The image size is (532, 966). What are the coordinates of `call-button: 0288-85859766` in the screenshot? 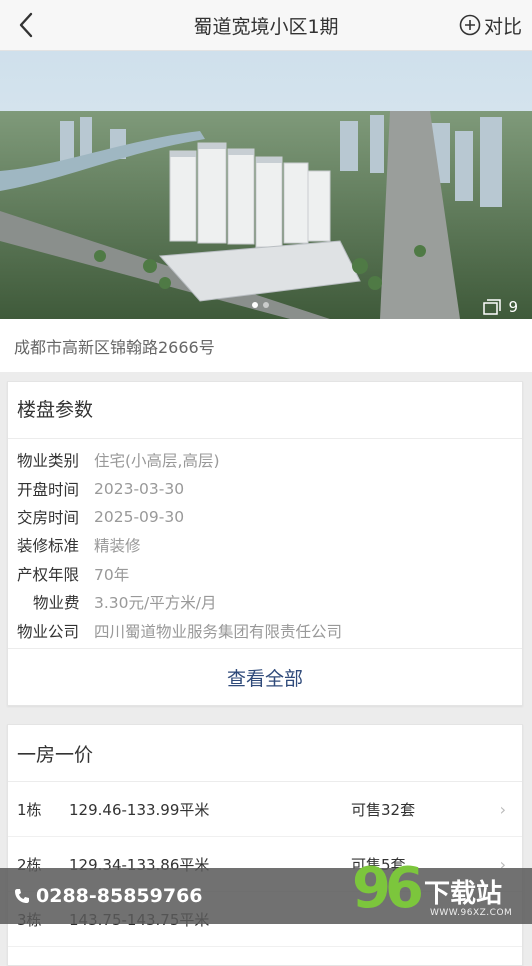 It's located at (108, 896).